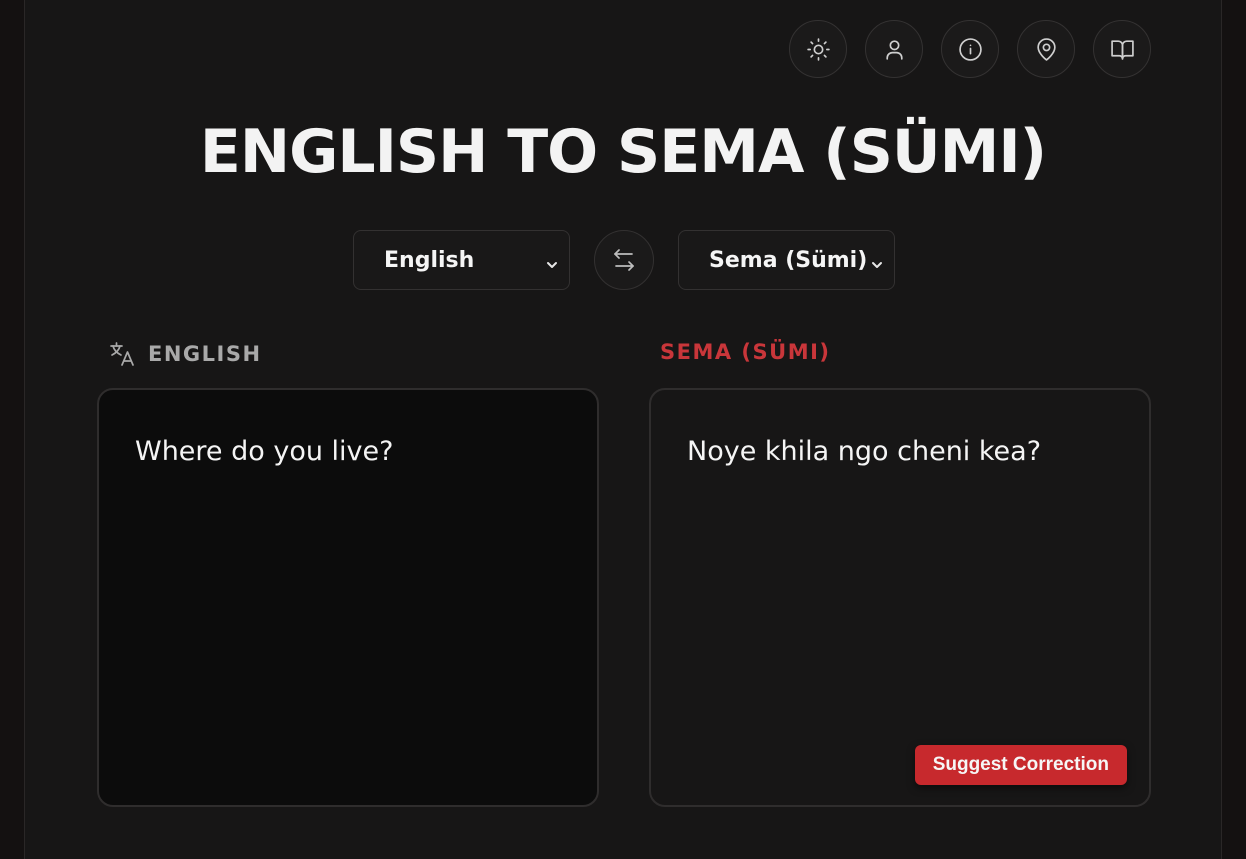 This screenshot has width=1246, height=859. Describe the element at coordinates (429, 260) in the screenshot. I see `source-language-value: English` at that location.